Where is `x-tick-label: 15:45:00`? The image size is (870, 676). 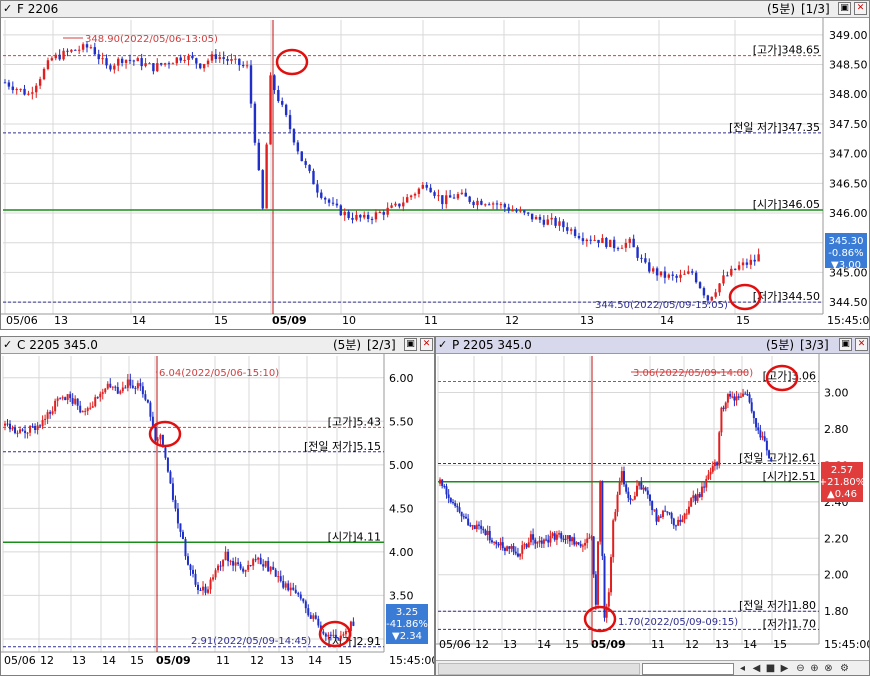 x-tick-label: 15:45:00 is located at coordinates (848, 320).